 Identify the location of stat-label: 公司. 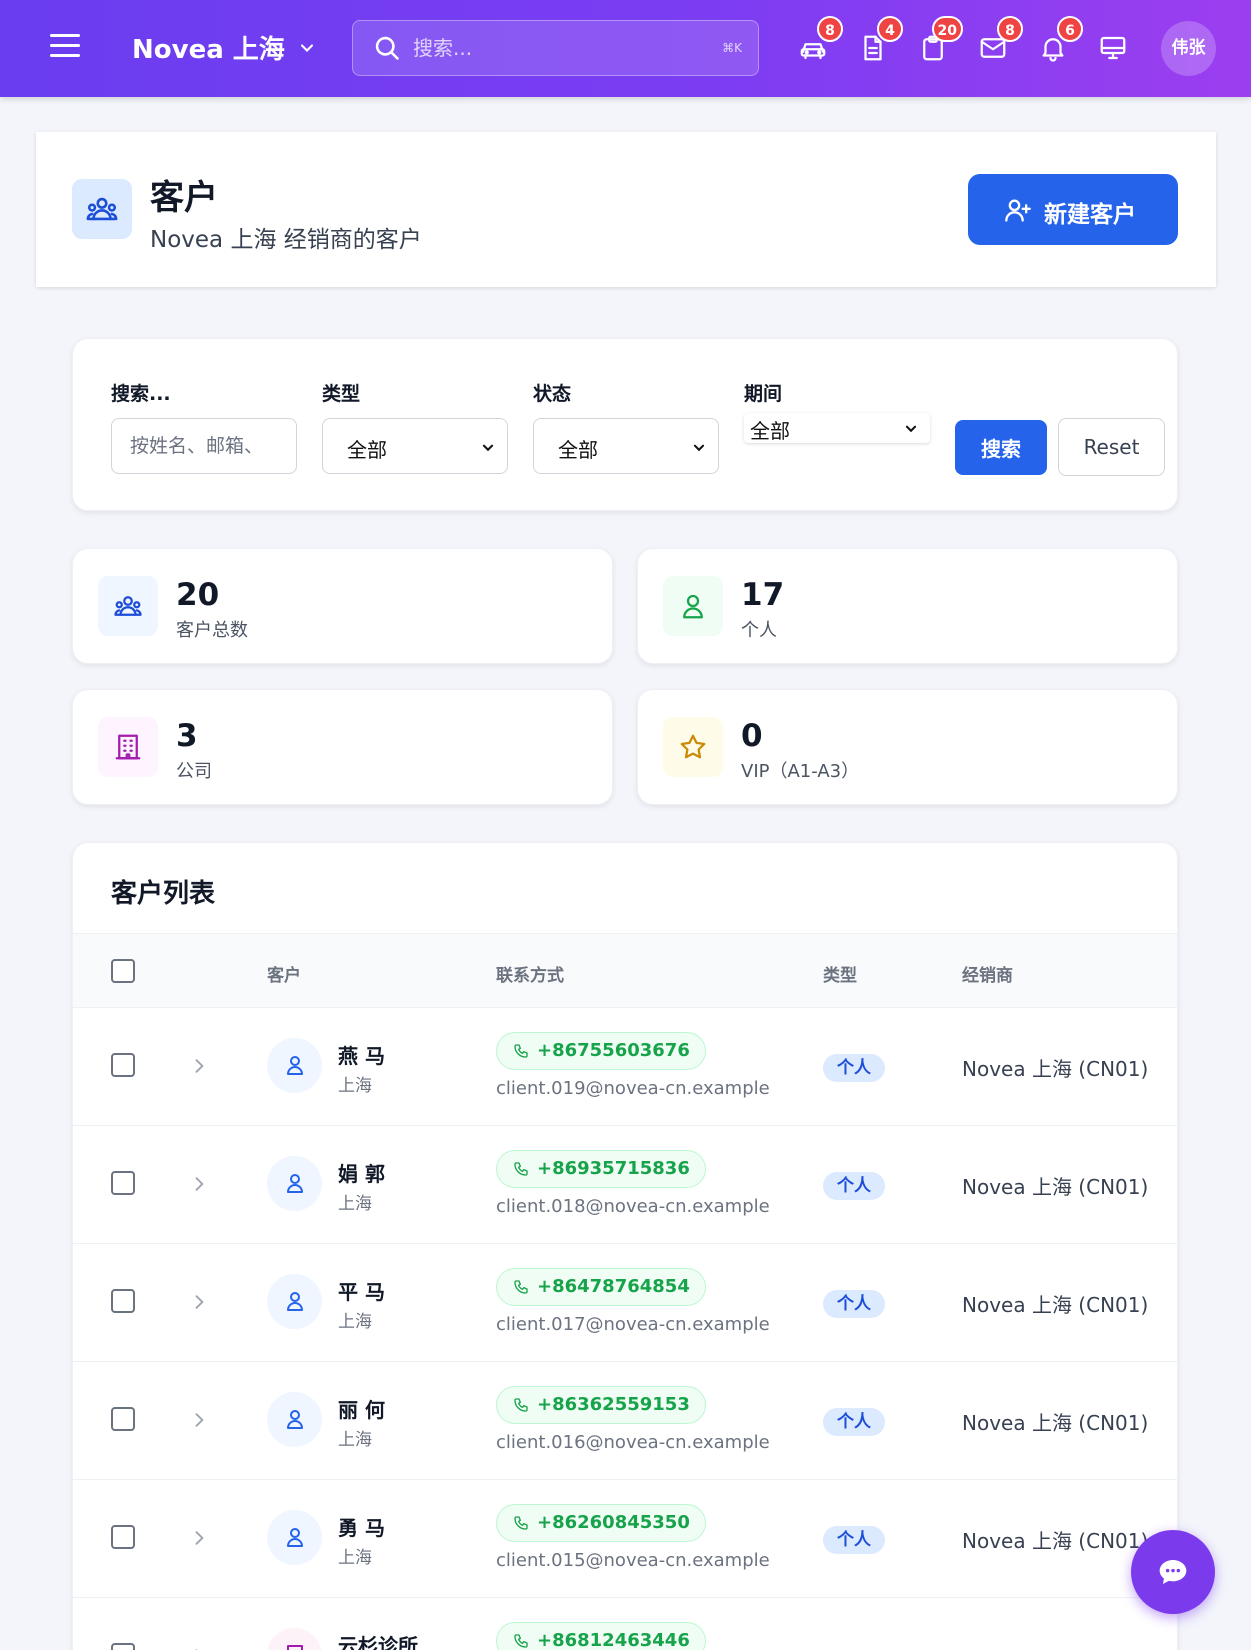
(194, 771).